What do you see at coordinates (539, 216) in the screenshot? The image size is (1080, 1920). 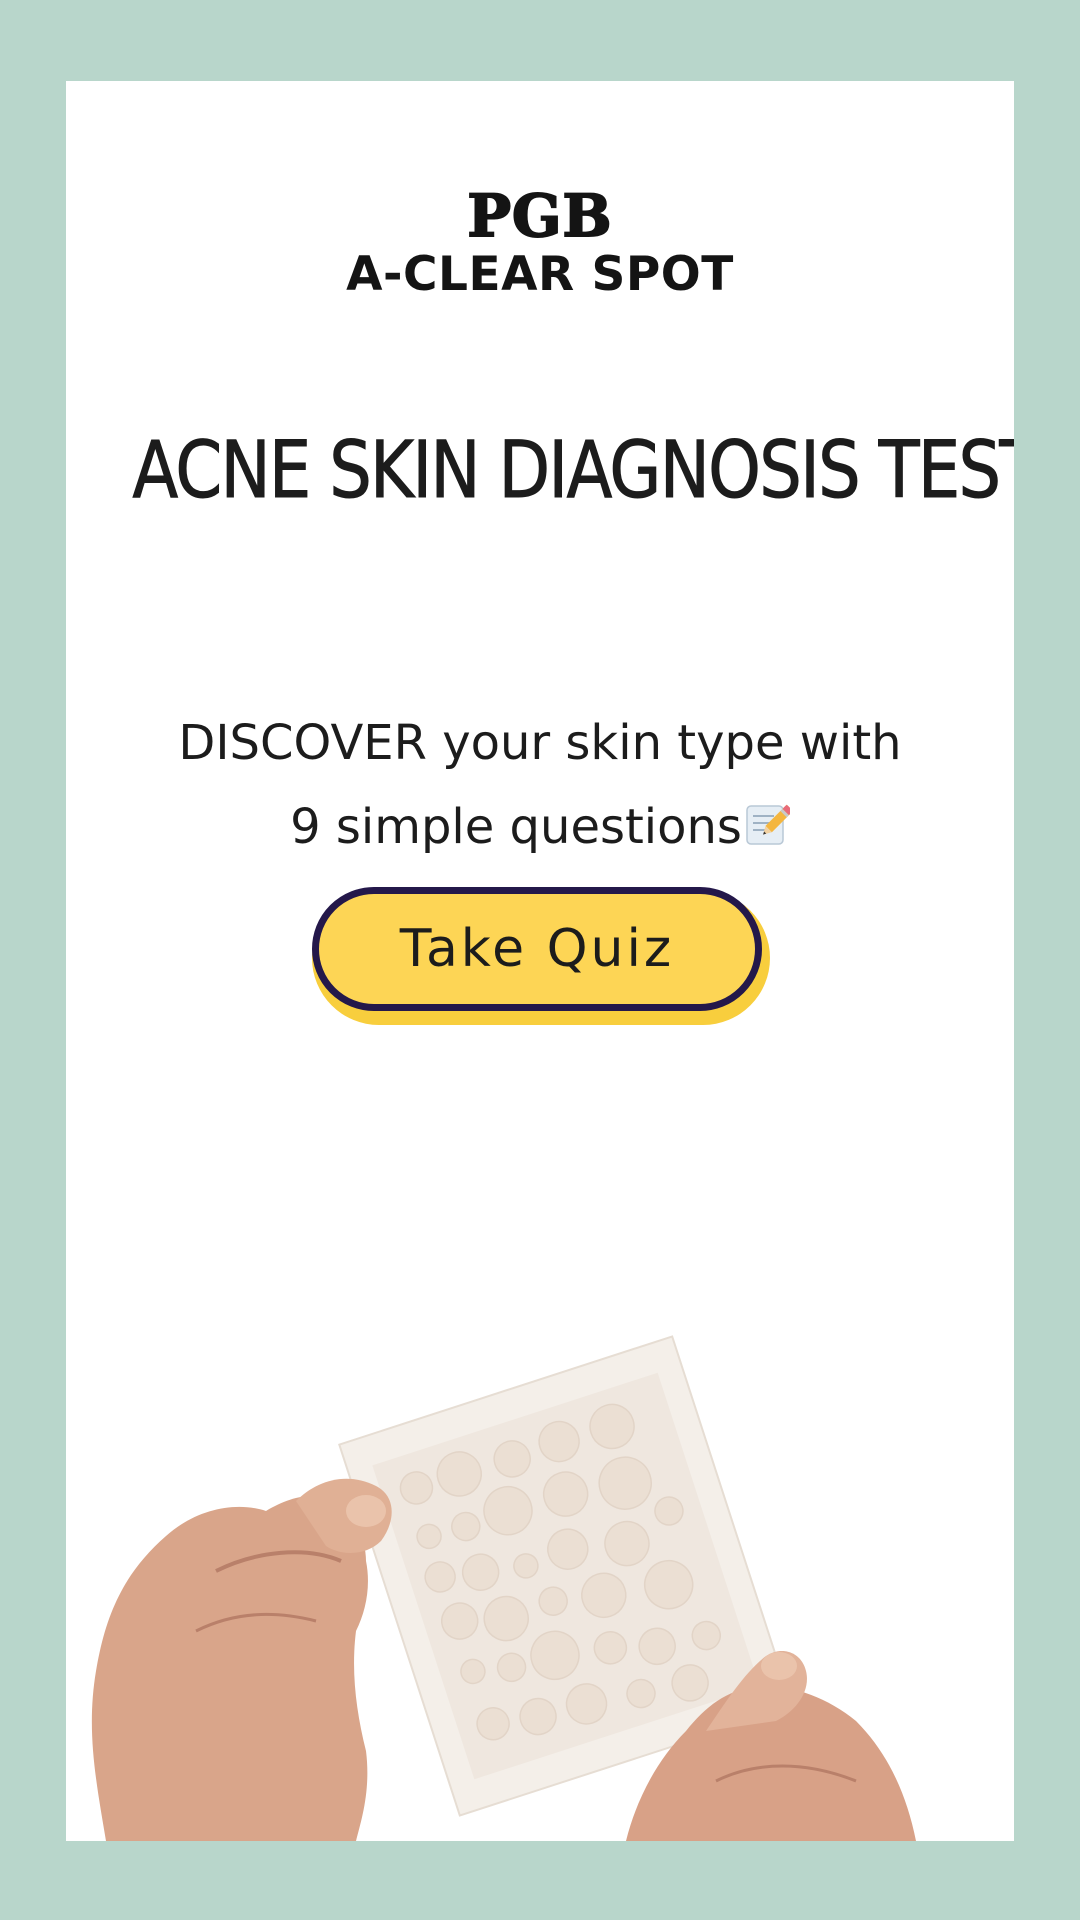 I see `brand-logo: PGB` at bounding box center [539, 216].